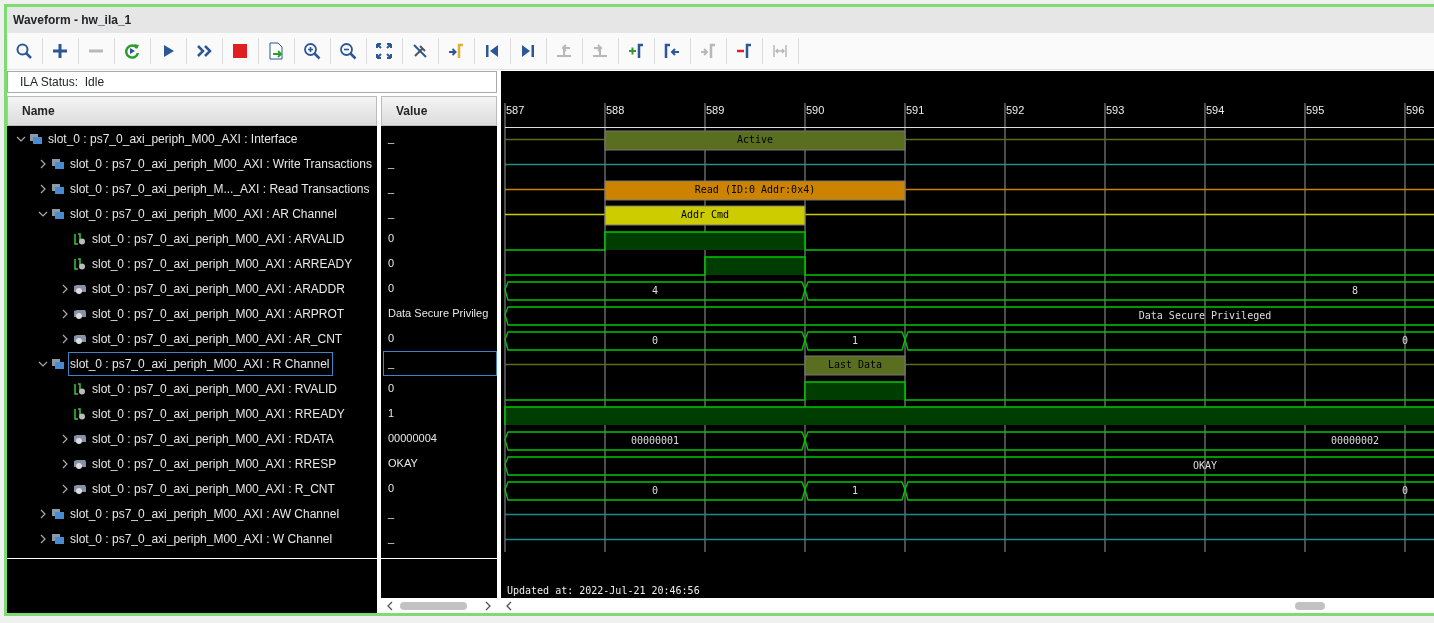  I want to click on signal-name: slot_0 : ps7_0_axi_periph_M00_AXI : R Channel, so click(200, 363).